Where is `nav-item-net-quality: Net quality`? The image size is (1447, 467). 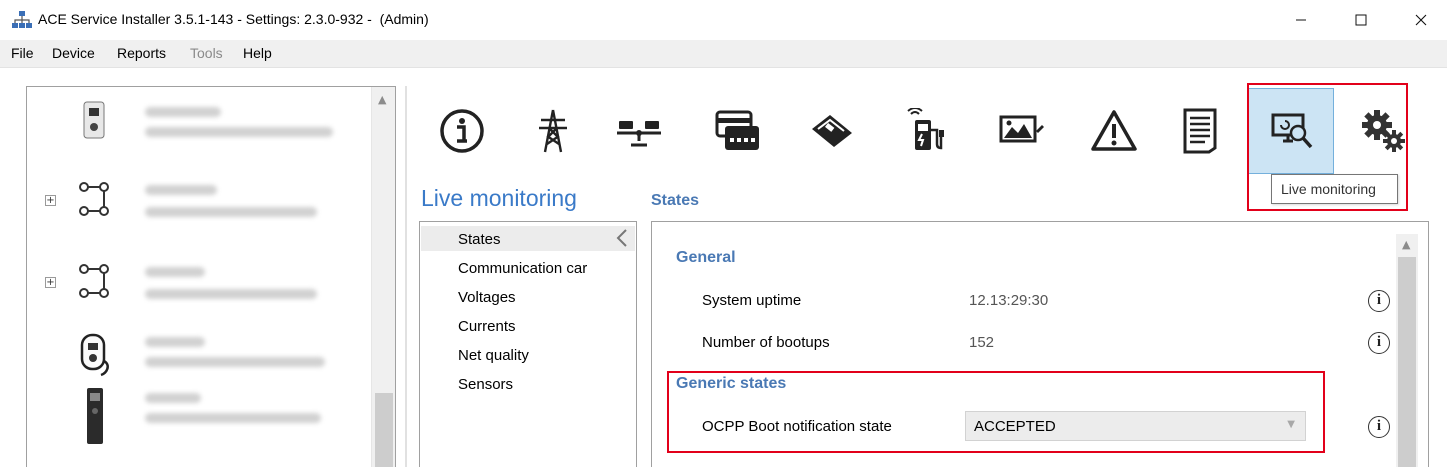
nav-item-net-quality: Net quality is located at coordinates (493, 355).